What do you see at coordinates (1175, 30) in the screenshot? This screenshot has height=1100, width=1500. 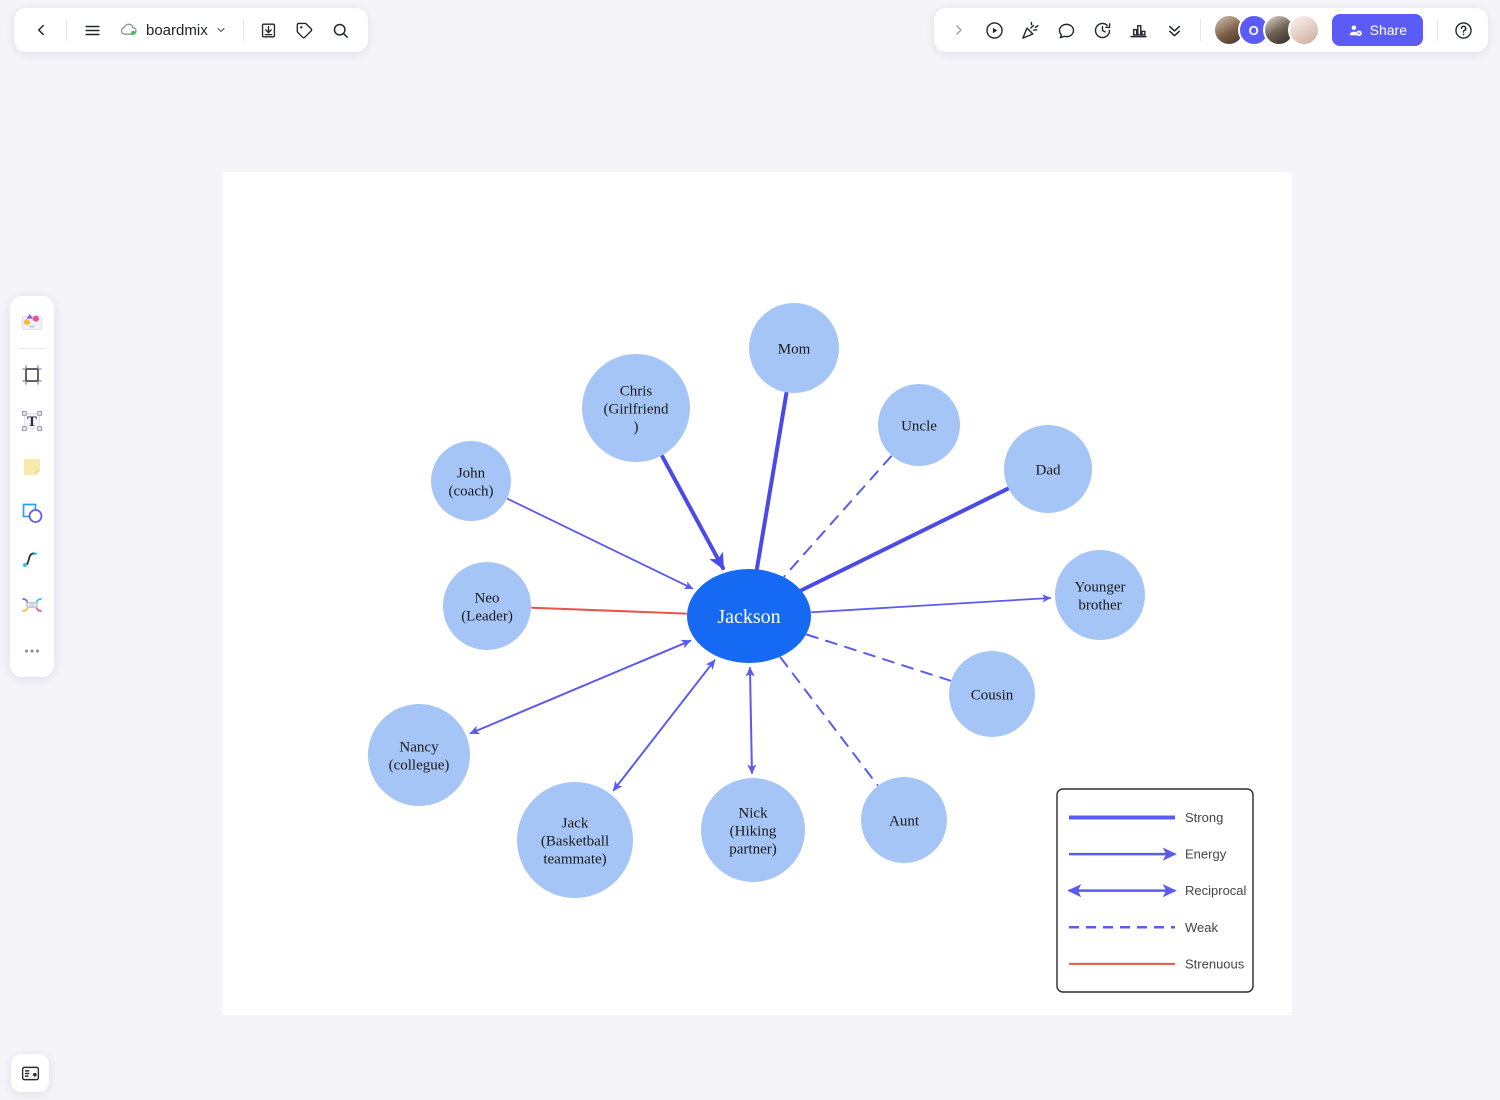 I see `collapse-button` at bounding box center [1175, 30].